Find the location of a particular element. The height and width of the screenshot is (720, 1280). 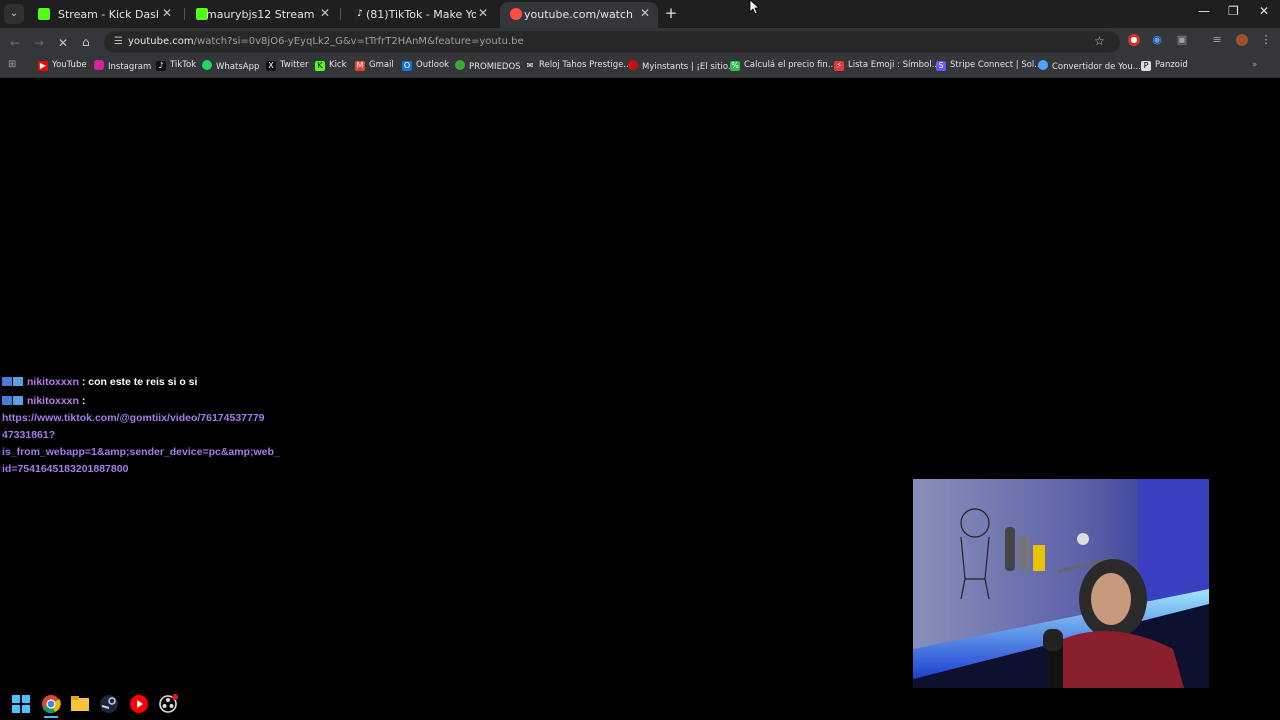

bookmark-twitter: X Twitter is located at coordinates (287, 65).